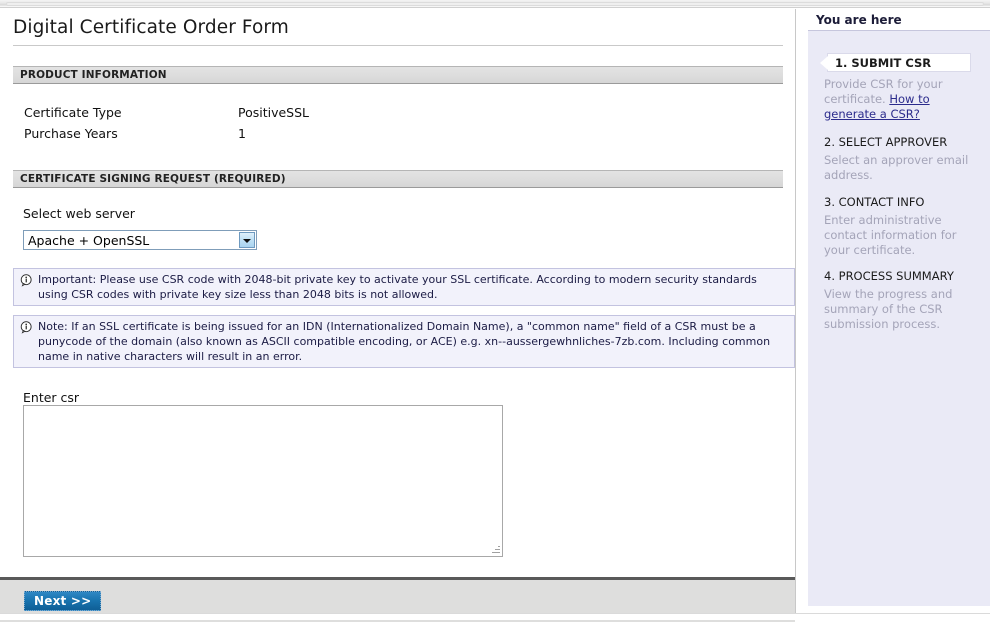  Describe the element at coordinates (263, 481) in the screenshot. I see `csr-textarea` at that location.